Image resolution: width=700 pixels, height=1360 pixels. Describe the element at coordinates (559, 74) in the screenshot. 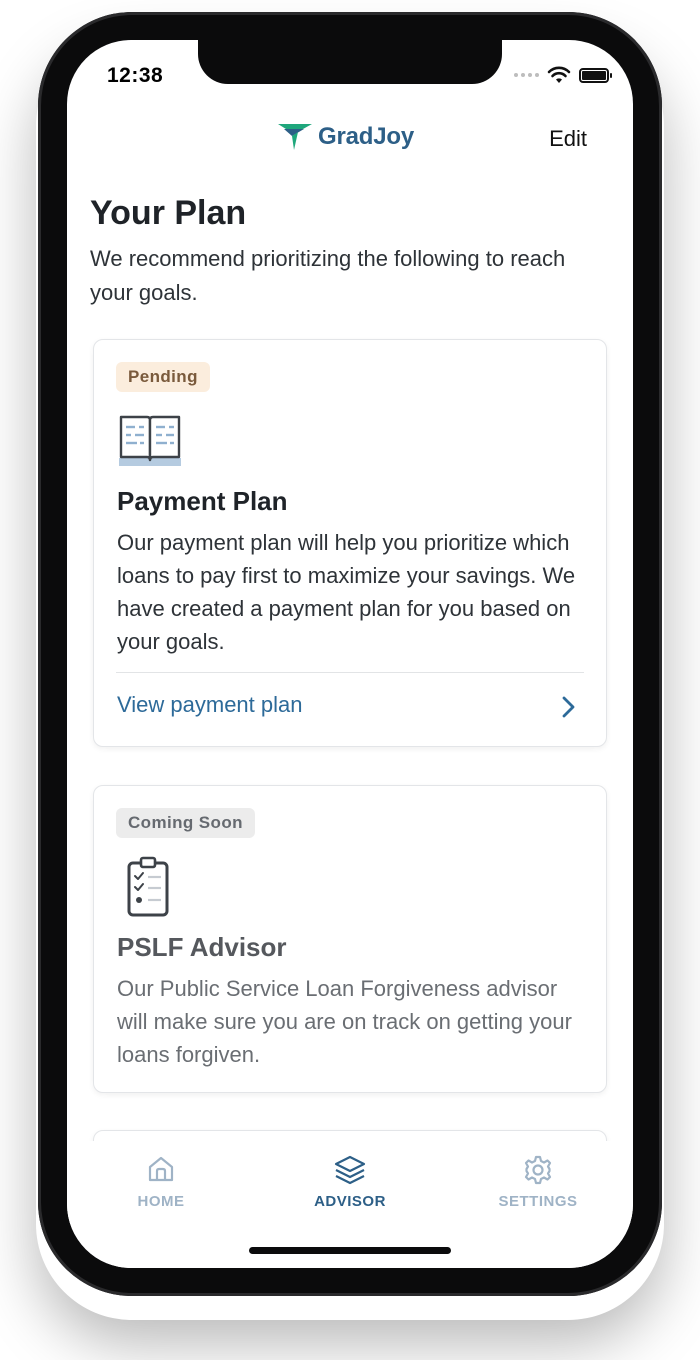

I see `wifi-icon` at that location.